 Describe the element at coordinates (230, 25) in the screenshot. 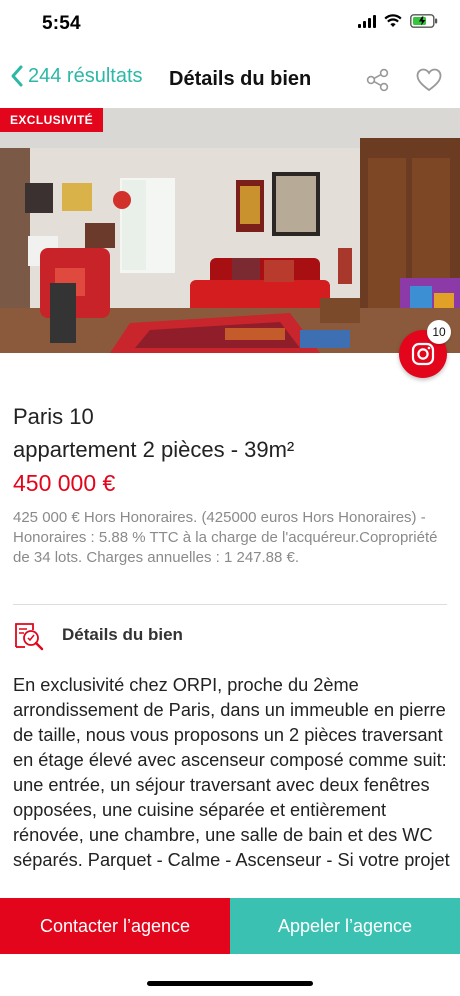

I see `status-bar: 5:54` at that location.